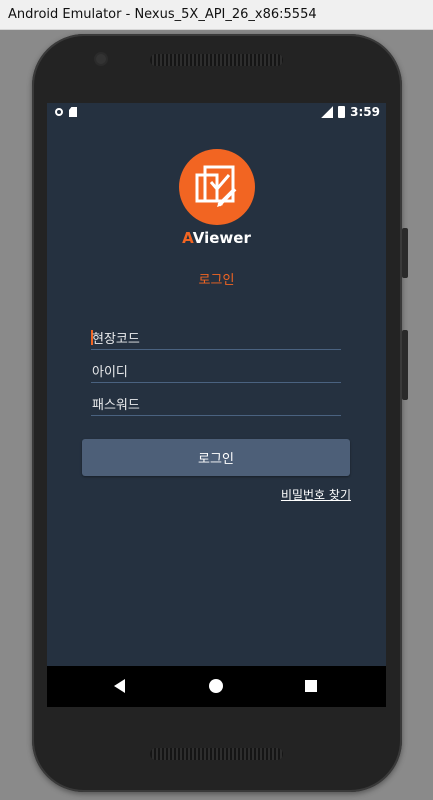  I want to click on site-code-input, so click(216, 339).